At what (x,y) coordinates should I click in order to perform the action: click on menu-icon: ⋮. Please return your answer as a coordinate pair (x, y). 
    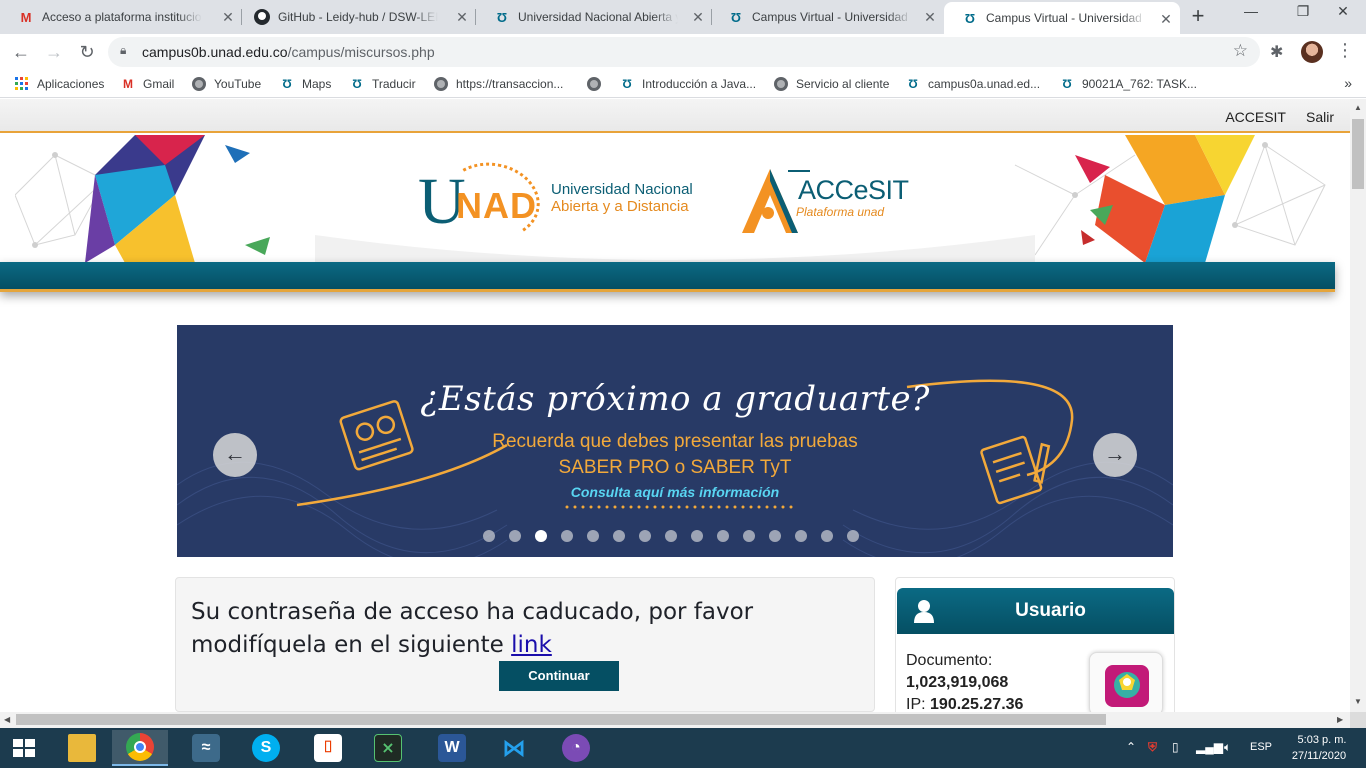
    Looking at the image, I should click on (1345, 50).